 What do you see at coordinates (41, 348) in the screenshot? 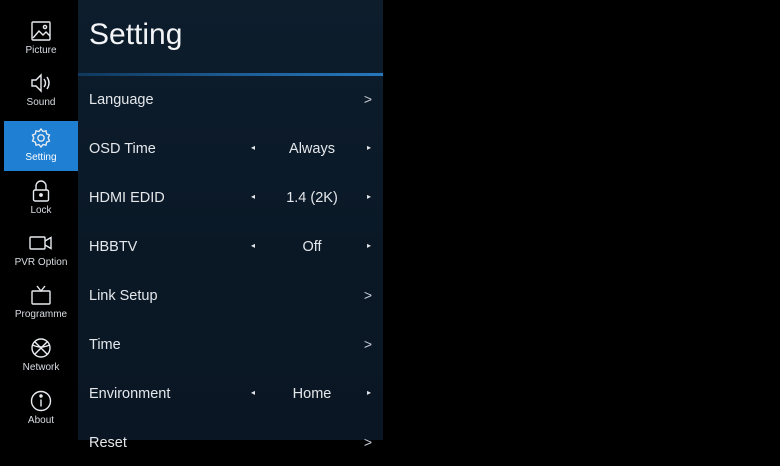
I see `globe-icon` at bounding box center [41, 348].